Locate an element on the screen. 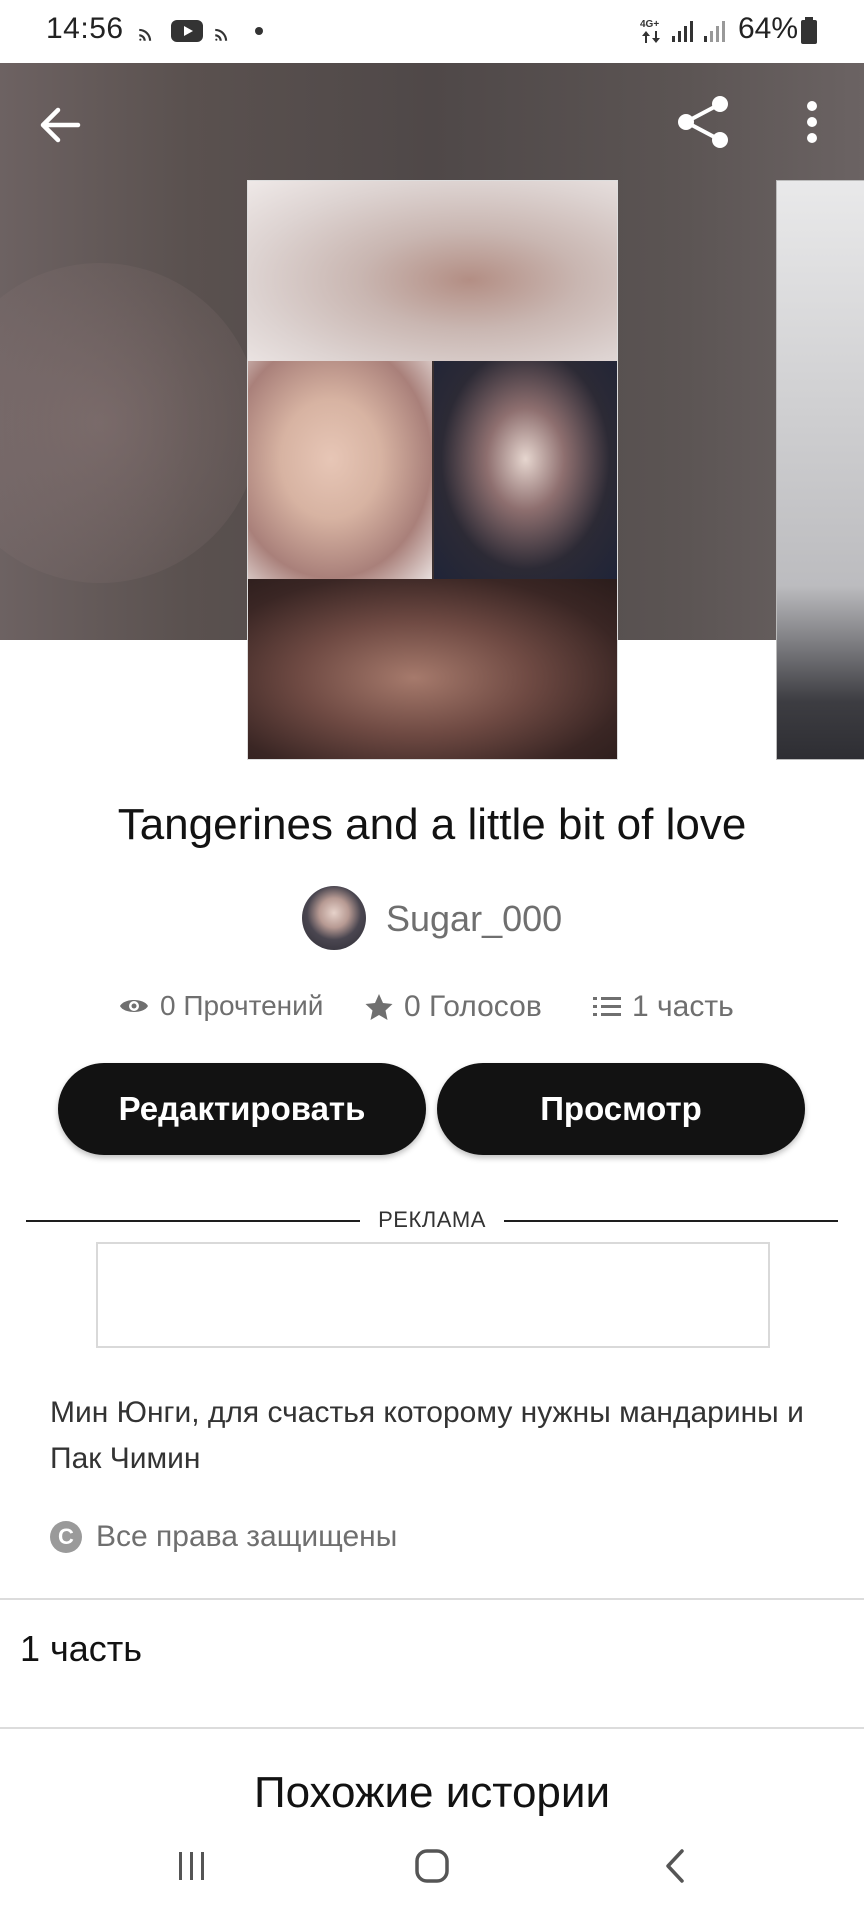 This screenshot has width=864, height=1920. signal-icon is located at coordinates (683, 31).